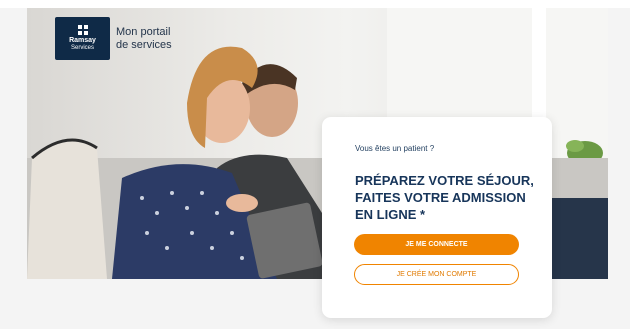 This screenshot has width=630, height=329. What do you see at coordinates (82, 30) in the screenshot?
I see `logo-mark-icon` at bounding box center [82, 30].